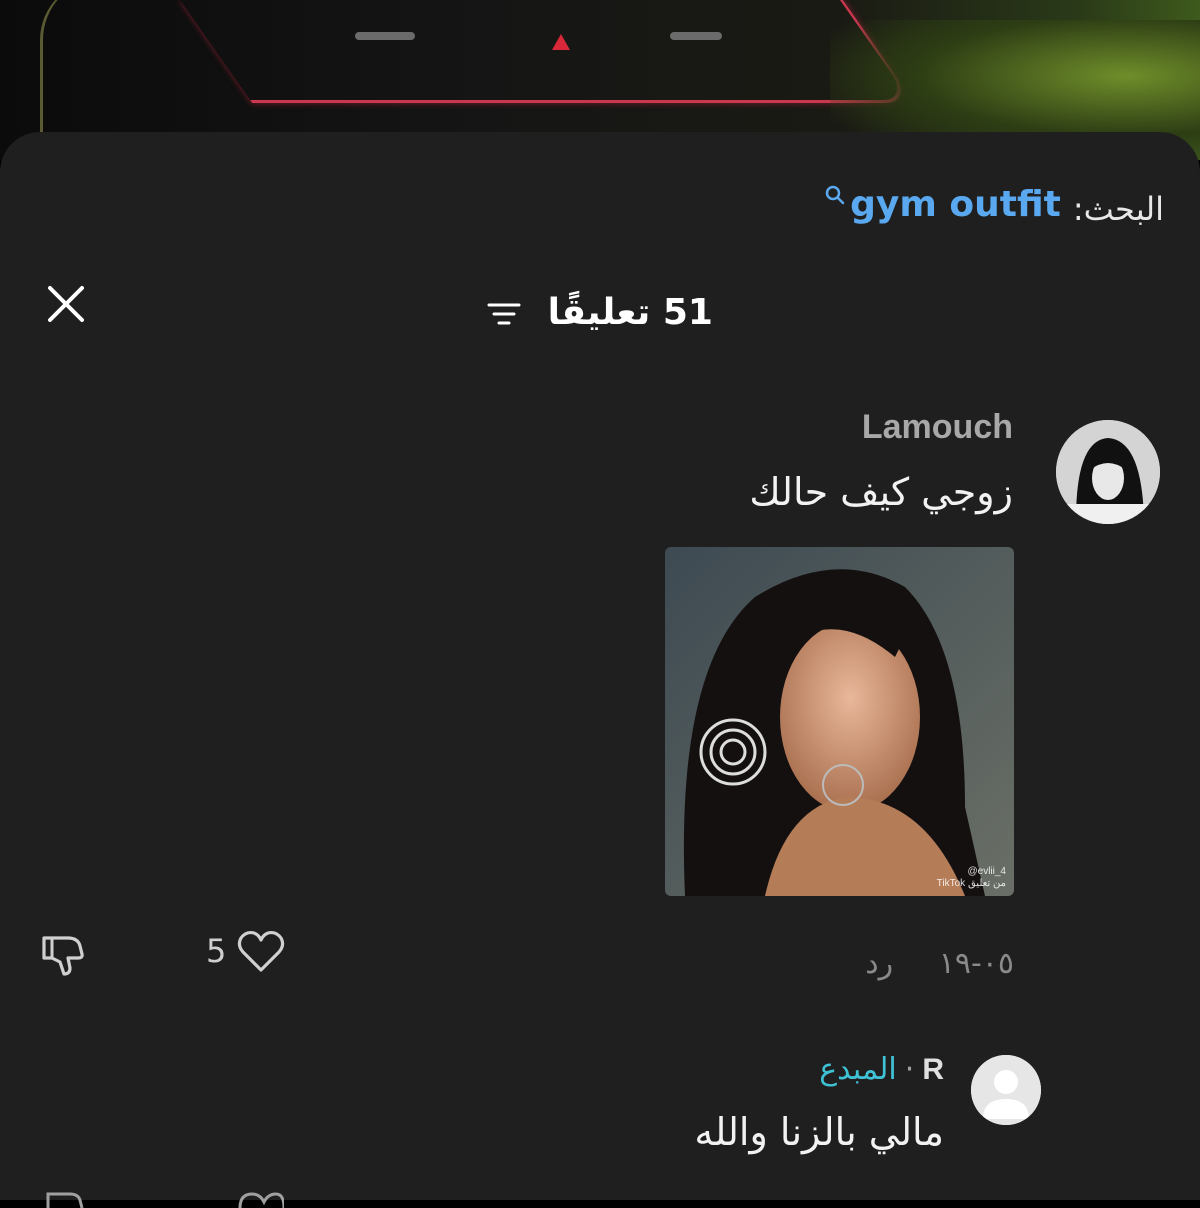 This screenshot has width=1200, height=1208. Describe the element at coordinates (986, 871) in the screenshot. I see `watermark-handle: @evlii_4` at that location.